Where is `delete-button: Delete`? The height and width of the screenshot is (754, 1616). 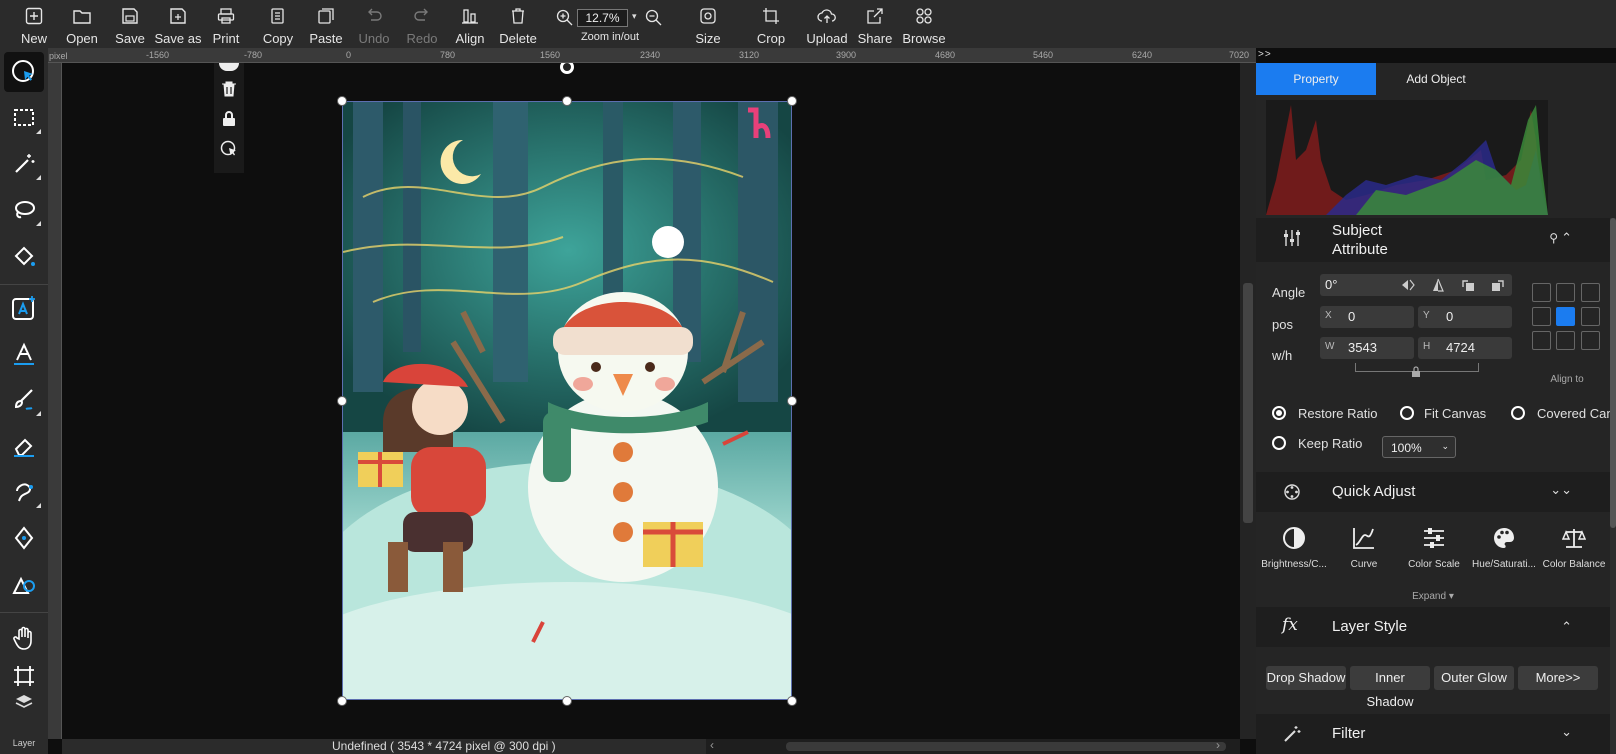
delete-button: Delete is located at coordinates (518, 24).